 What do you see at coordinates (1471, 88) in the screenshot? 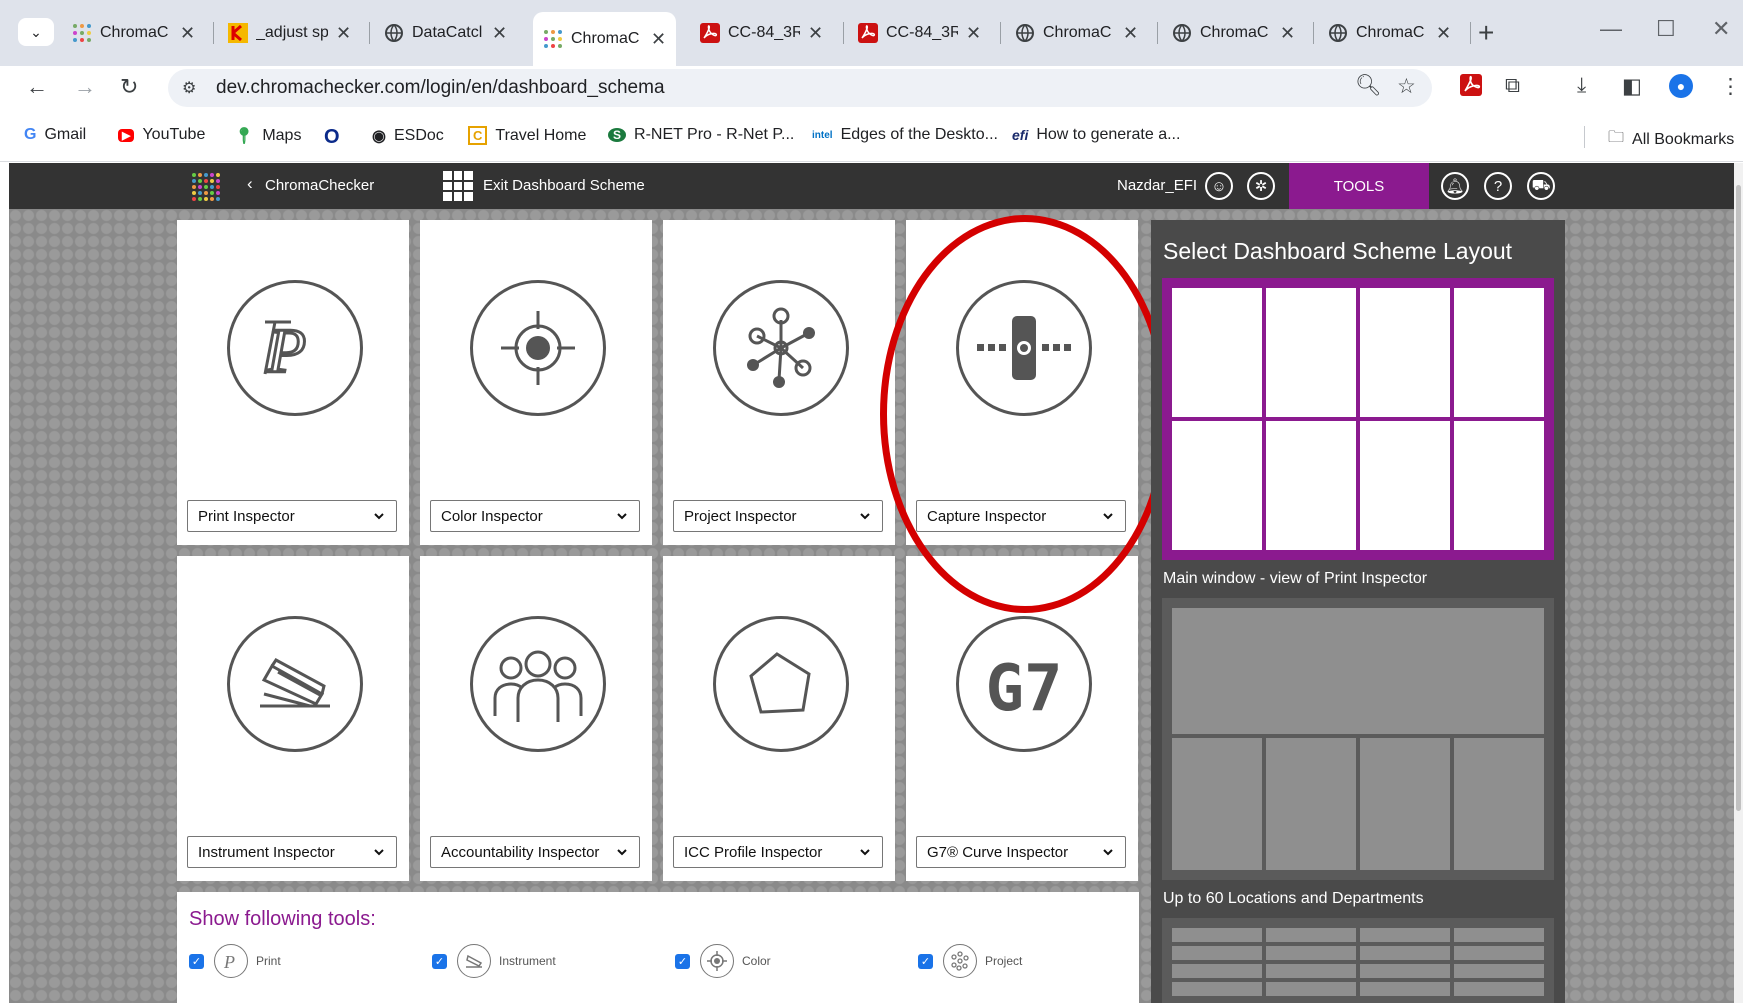
I see `pdf-extension-icon` at bounding box center [1471, 88].